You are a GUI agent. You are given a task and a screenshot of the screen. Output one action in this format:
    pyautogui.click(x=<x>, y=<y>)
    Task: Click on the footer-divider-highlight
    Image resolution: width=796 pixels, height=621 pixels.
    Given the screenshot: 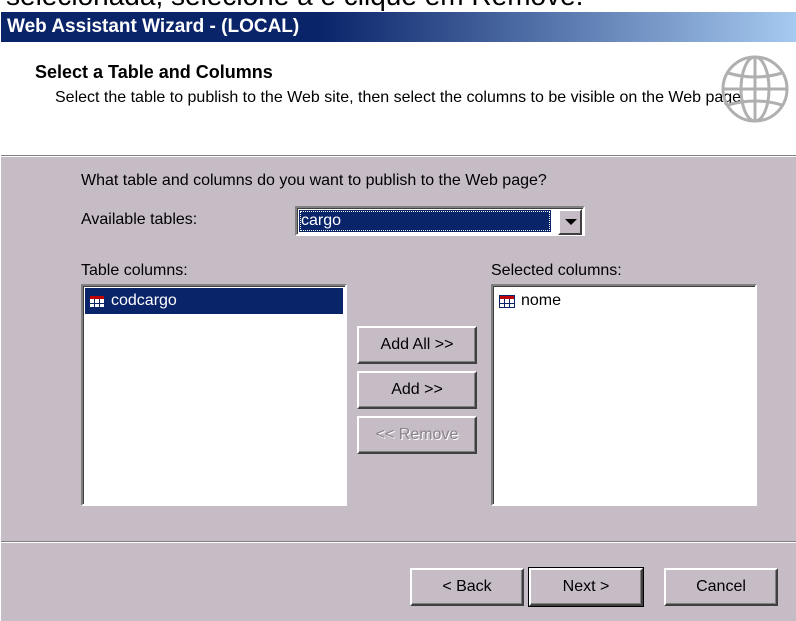 What is the action you would take?
    pyautogui.click(x=398, y=542)
    